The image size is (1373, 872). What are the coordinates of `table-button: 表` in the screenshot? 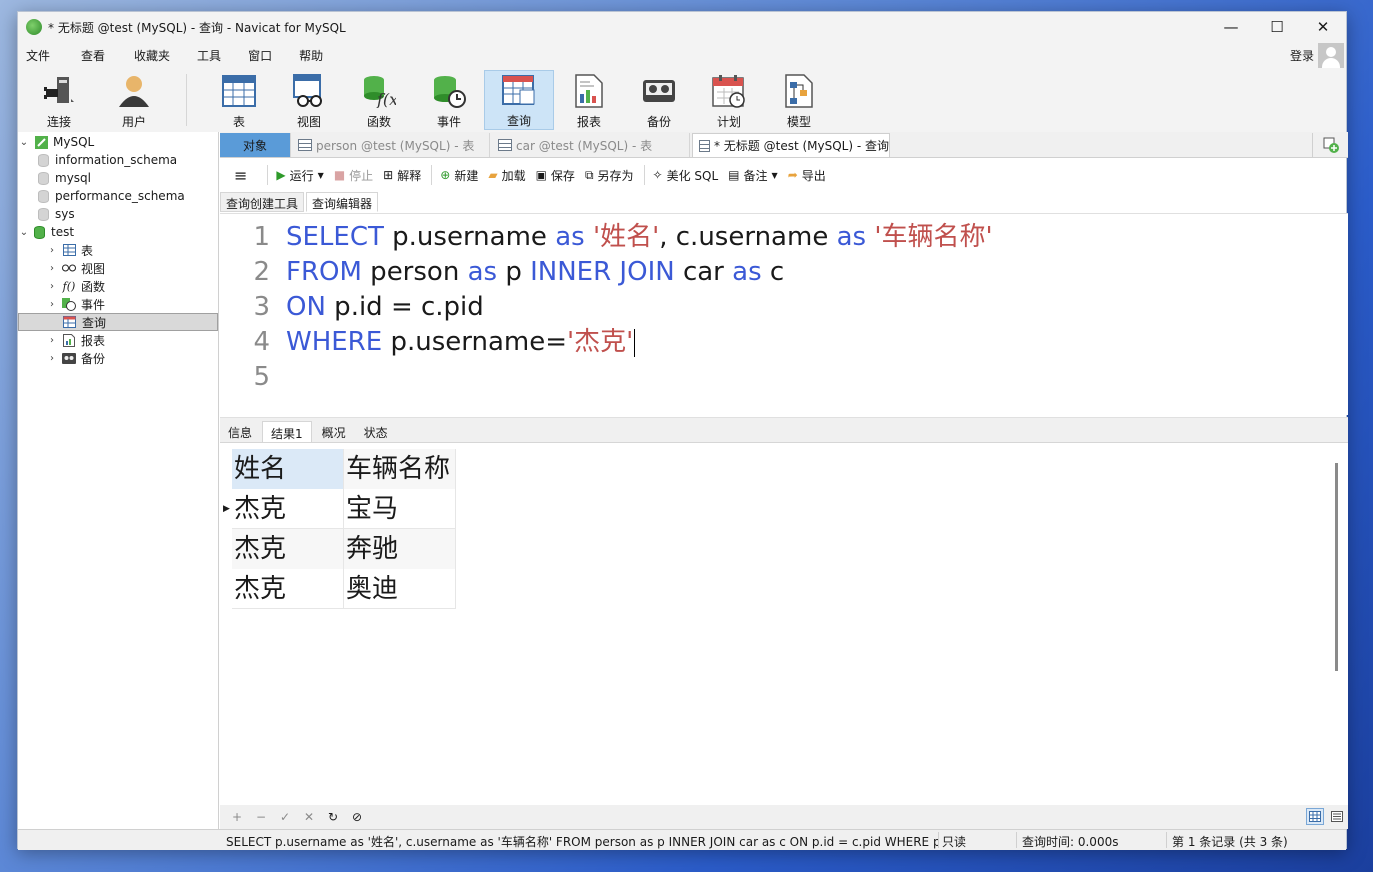 It's located at (239, 100).